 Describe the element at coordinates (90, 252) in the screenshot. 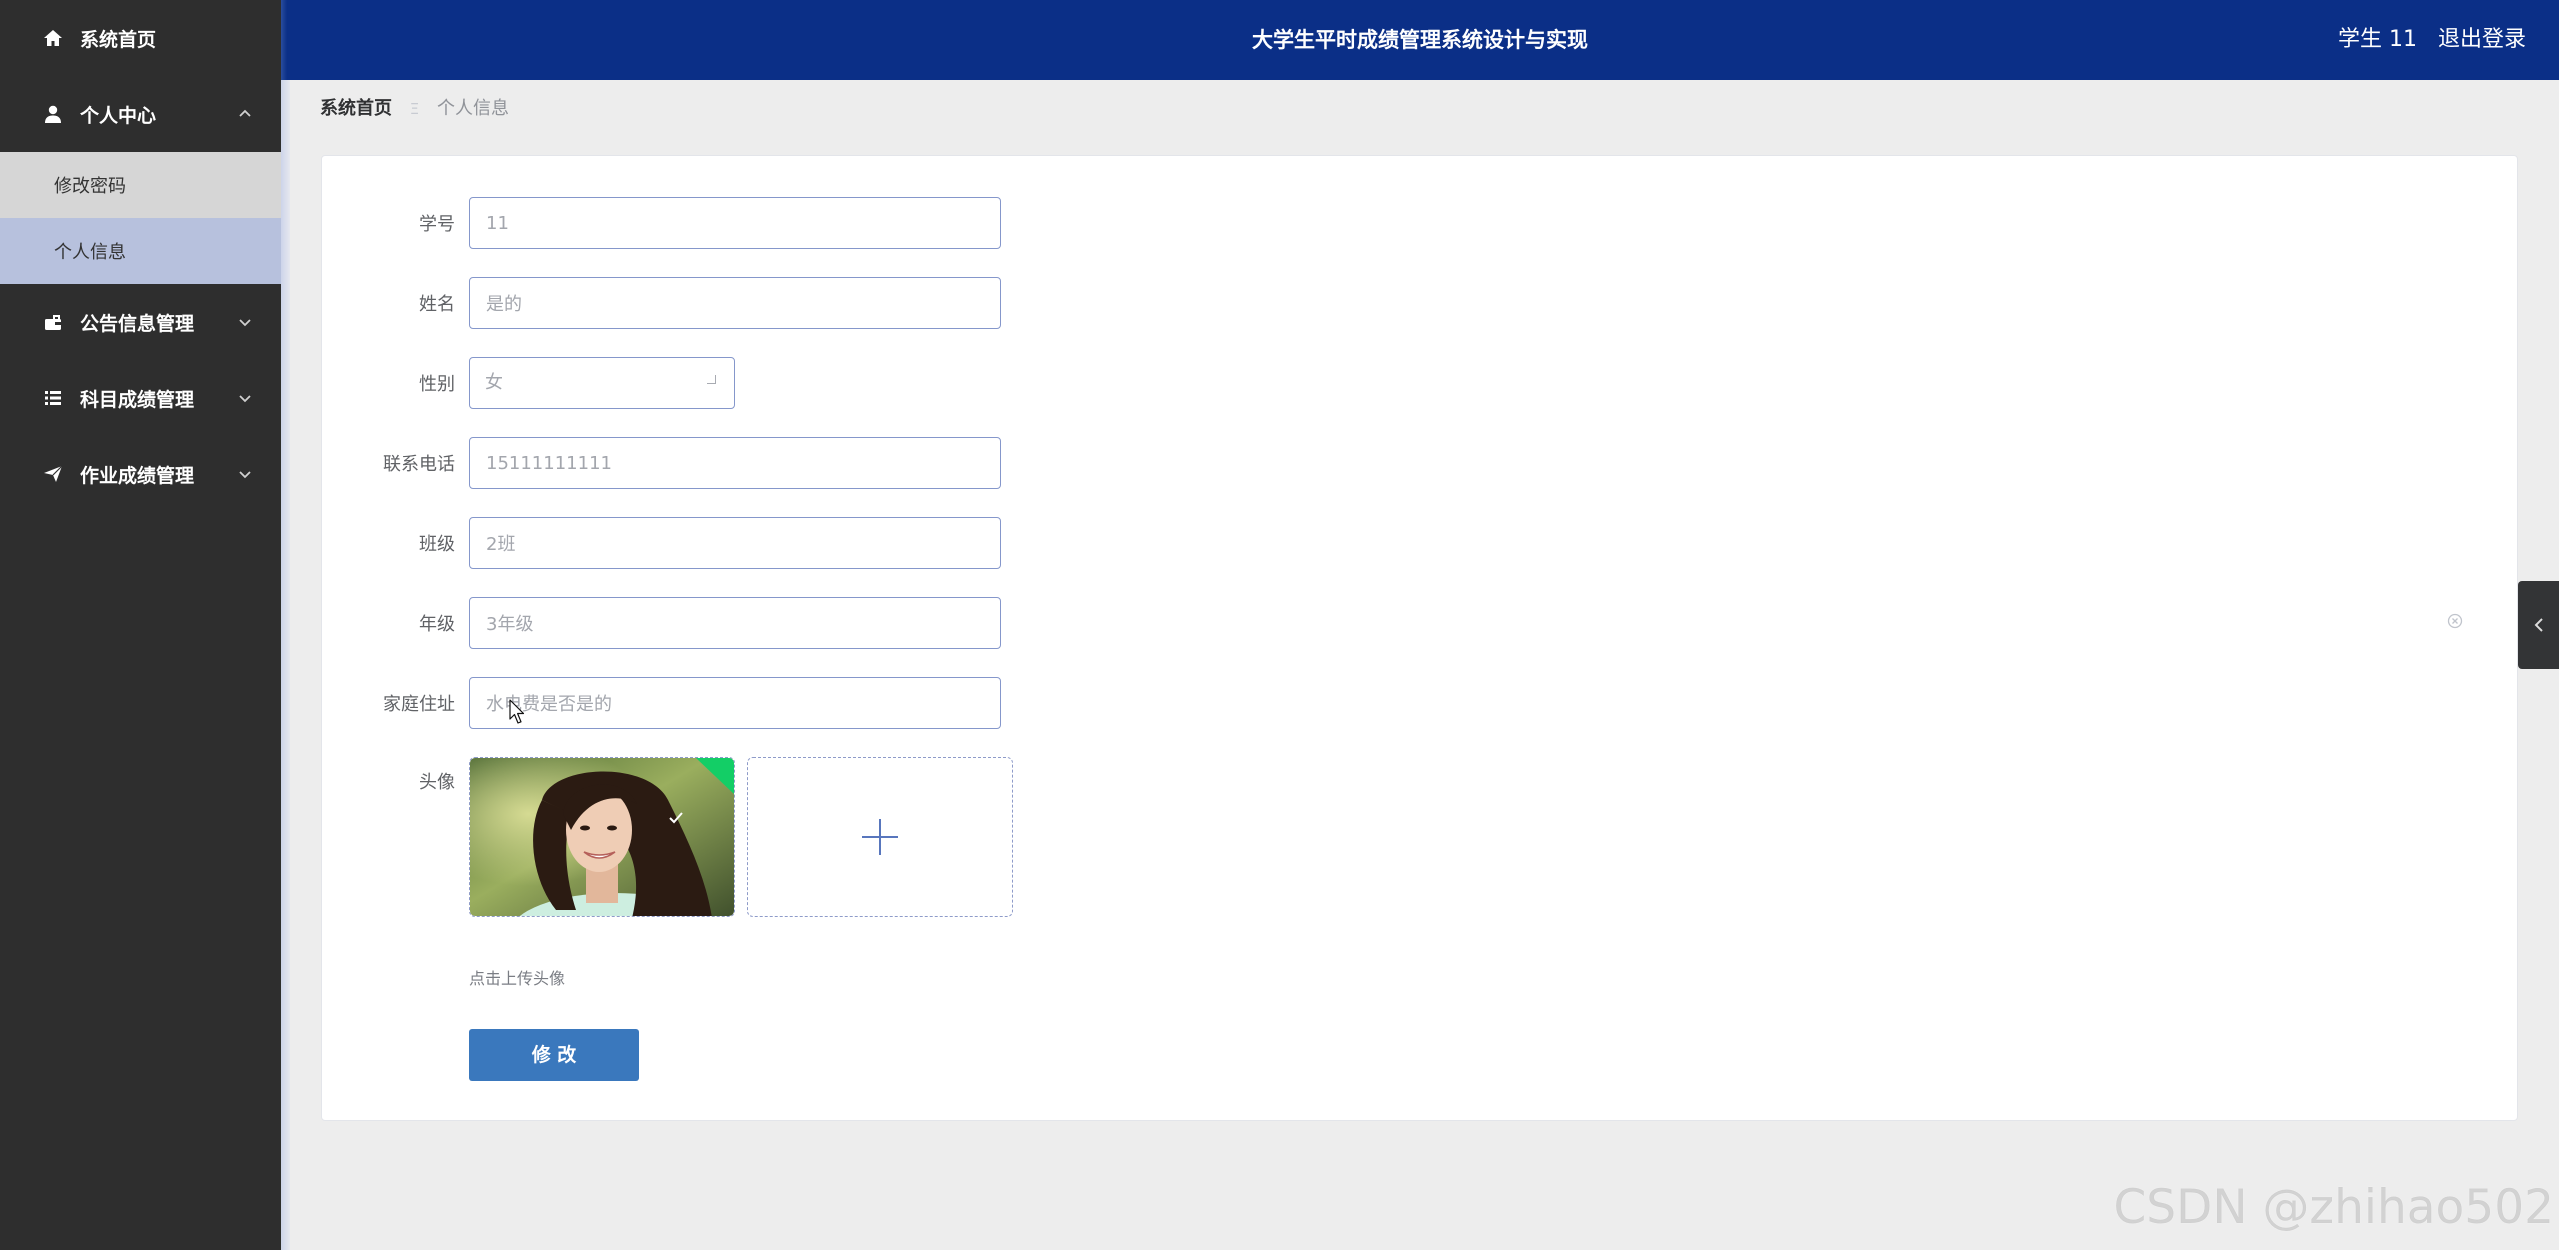

I see `sidebar-subitem-label: 个人信息` at that location.